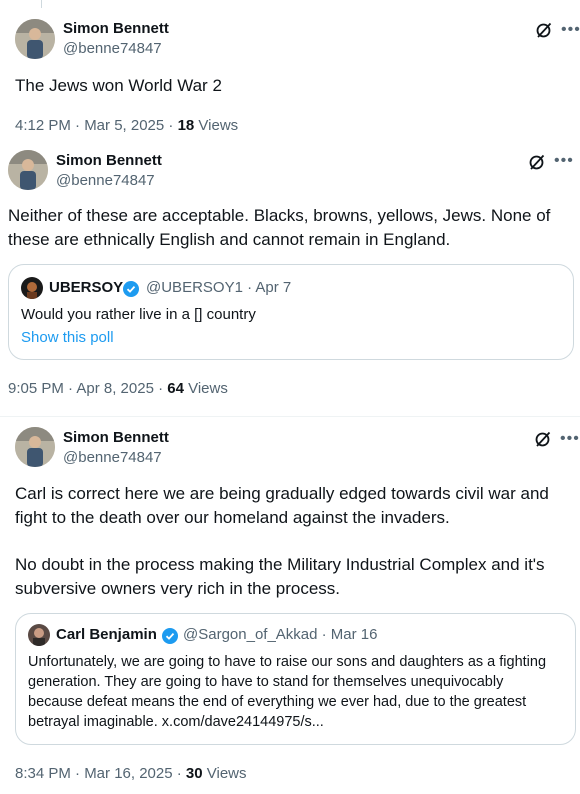 Image resolution: width=580 pixels, height=794 pixels. I want to click on post-timestamp: 8:34 PM · Mar 16, 2025 ·, so click(100, 773).